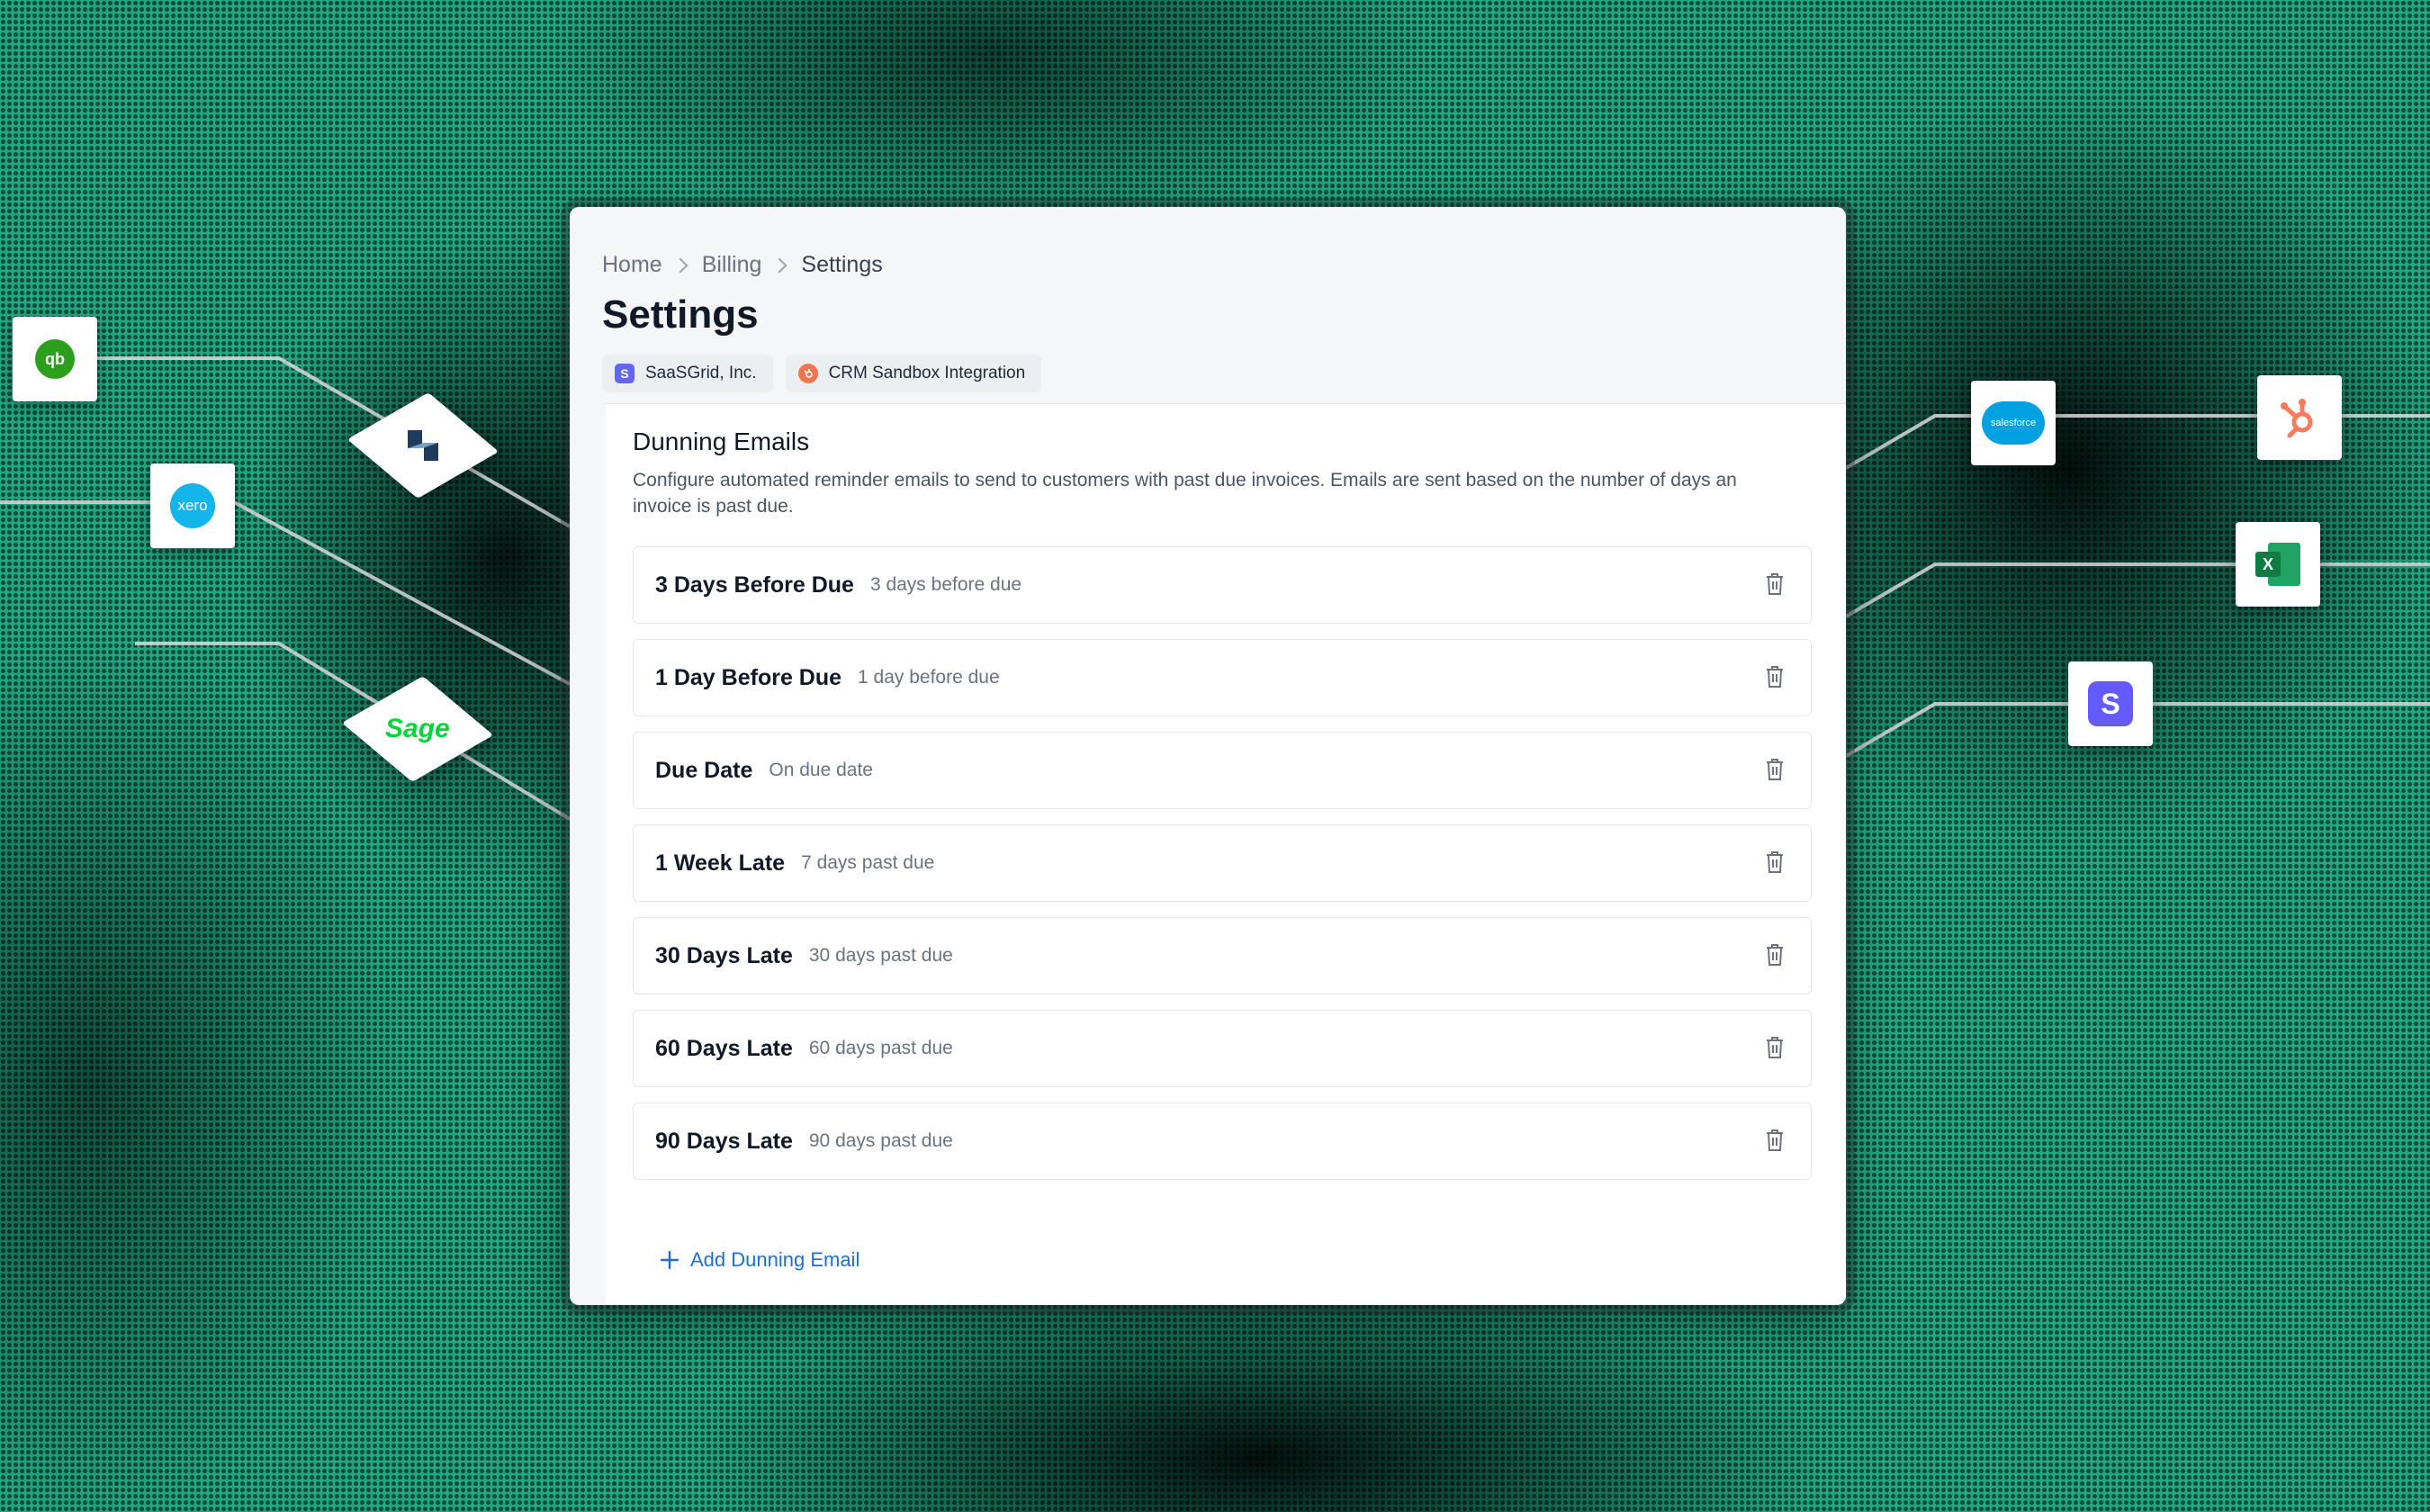 The width and height of the screenshot is (2430, 1512). I want to click on integration-chip: CRM Sandbox Integration, so click(913, 373).